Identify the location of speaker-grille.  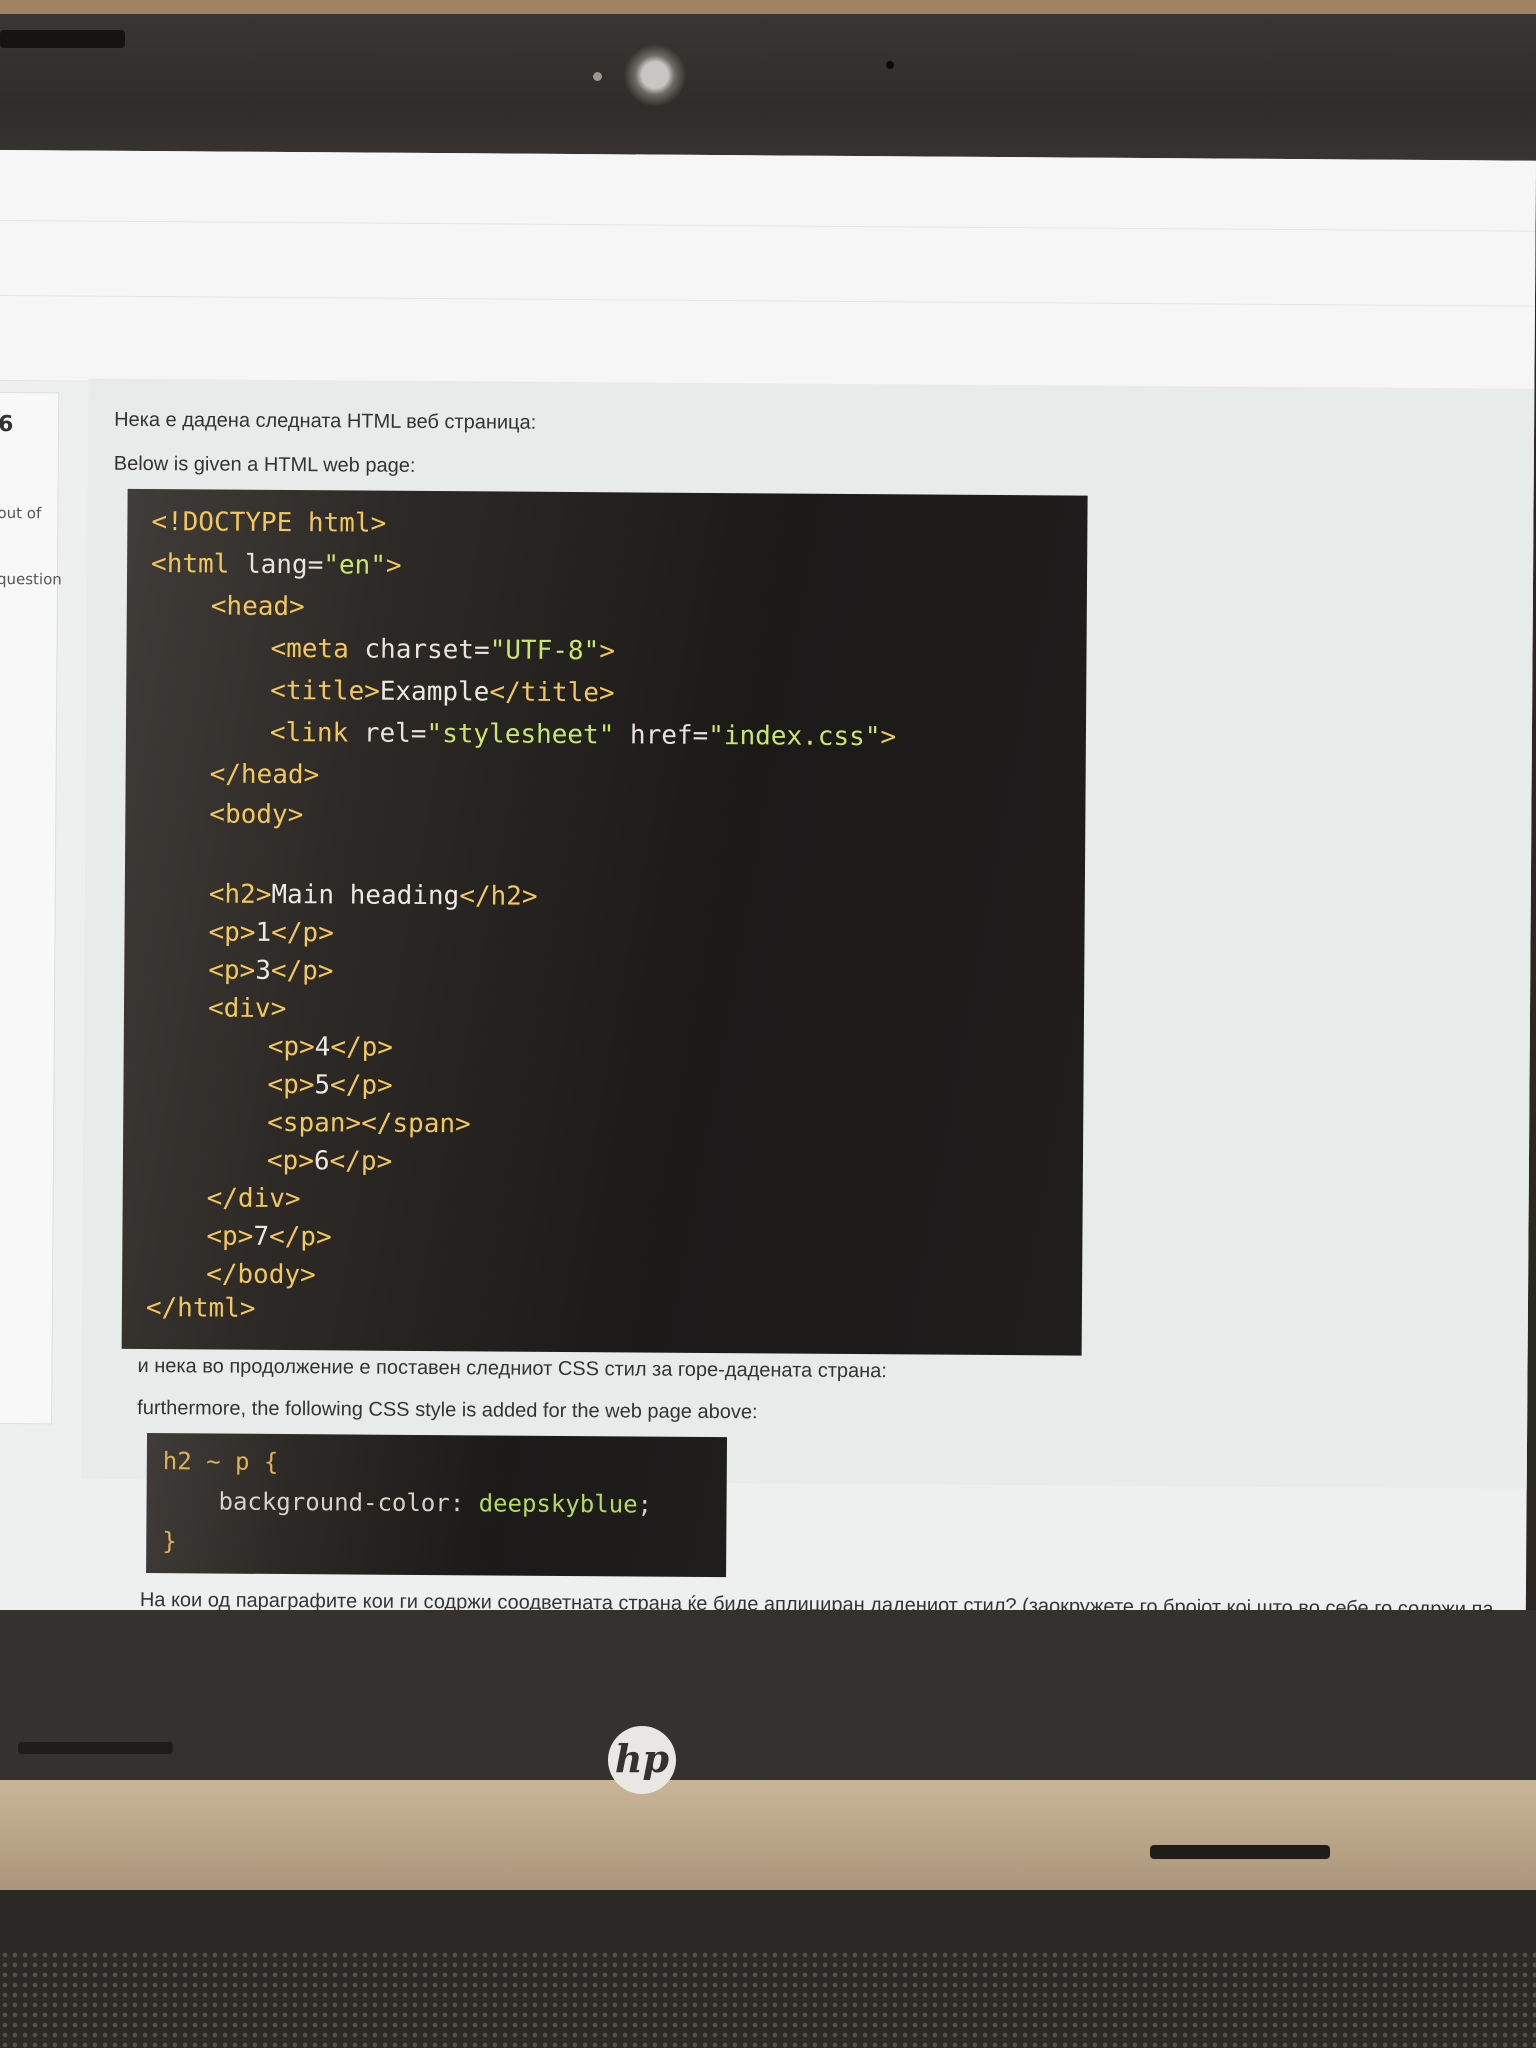
(768, 1999).